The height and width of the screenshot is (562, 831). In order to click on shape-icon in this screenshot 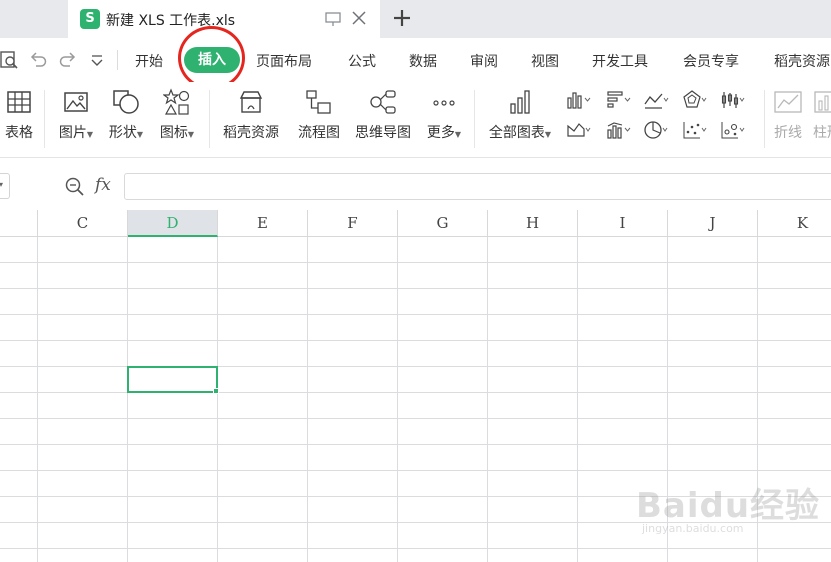, I will do `click(126, 102)`.